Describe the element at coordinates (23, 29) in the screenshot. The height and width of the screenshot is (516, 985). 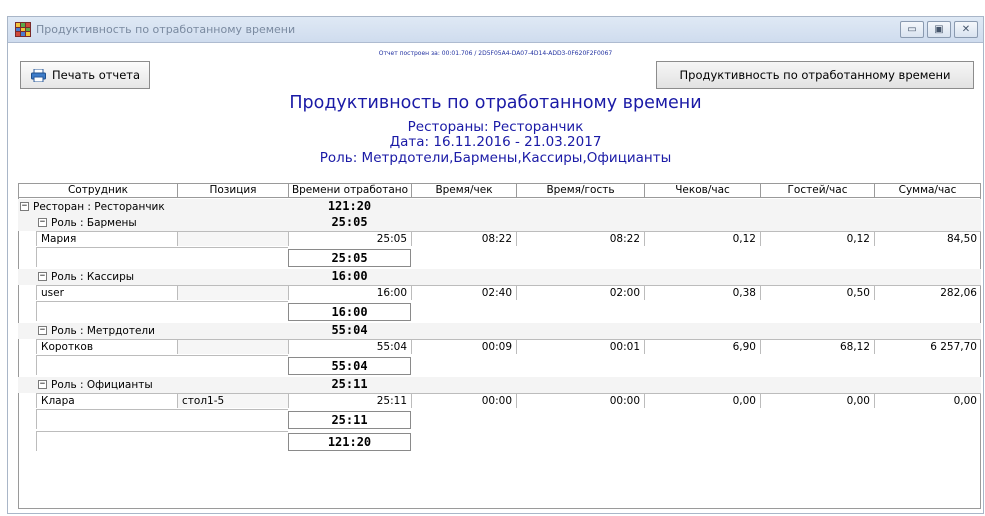
I see `app-grid-icon` at that location.